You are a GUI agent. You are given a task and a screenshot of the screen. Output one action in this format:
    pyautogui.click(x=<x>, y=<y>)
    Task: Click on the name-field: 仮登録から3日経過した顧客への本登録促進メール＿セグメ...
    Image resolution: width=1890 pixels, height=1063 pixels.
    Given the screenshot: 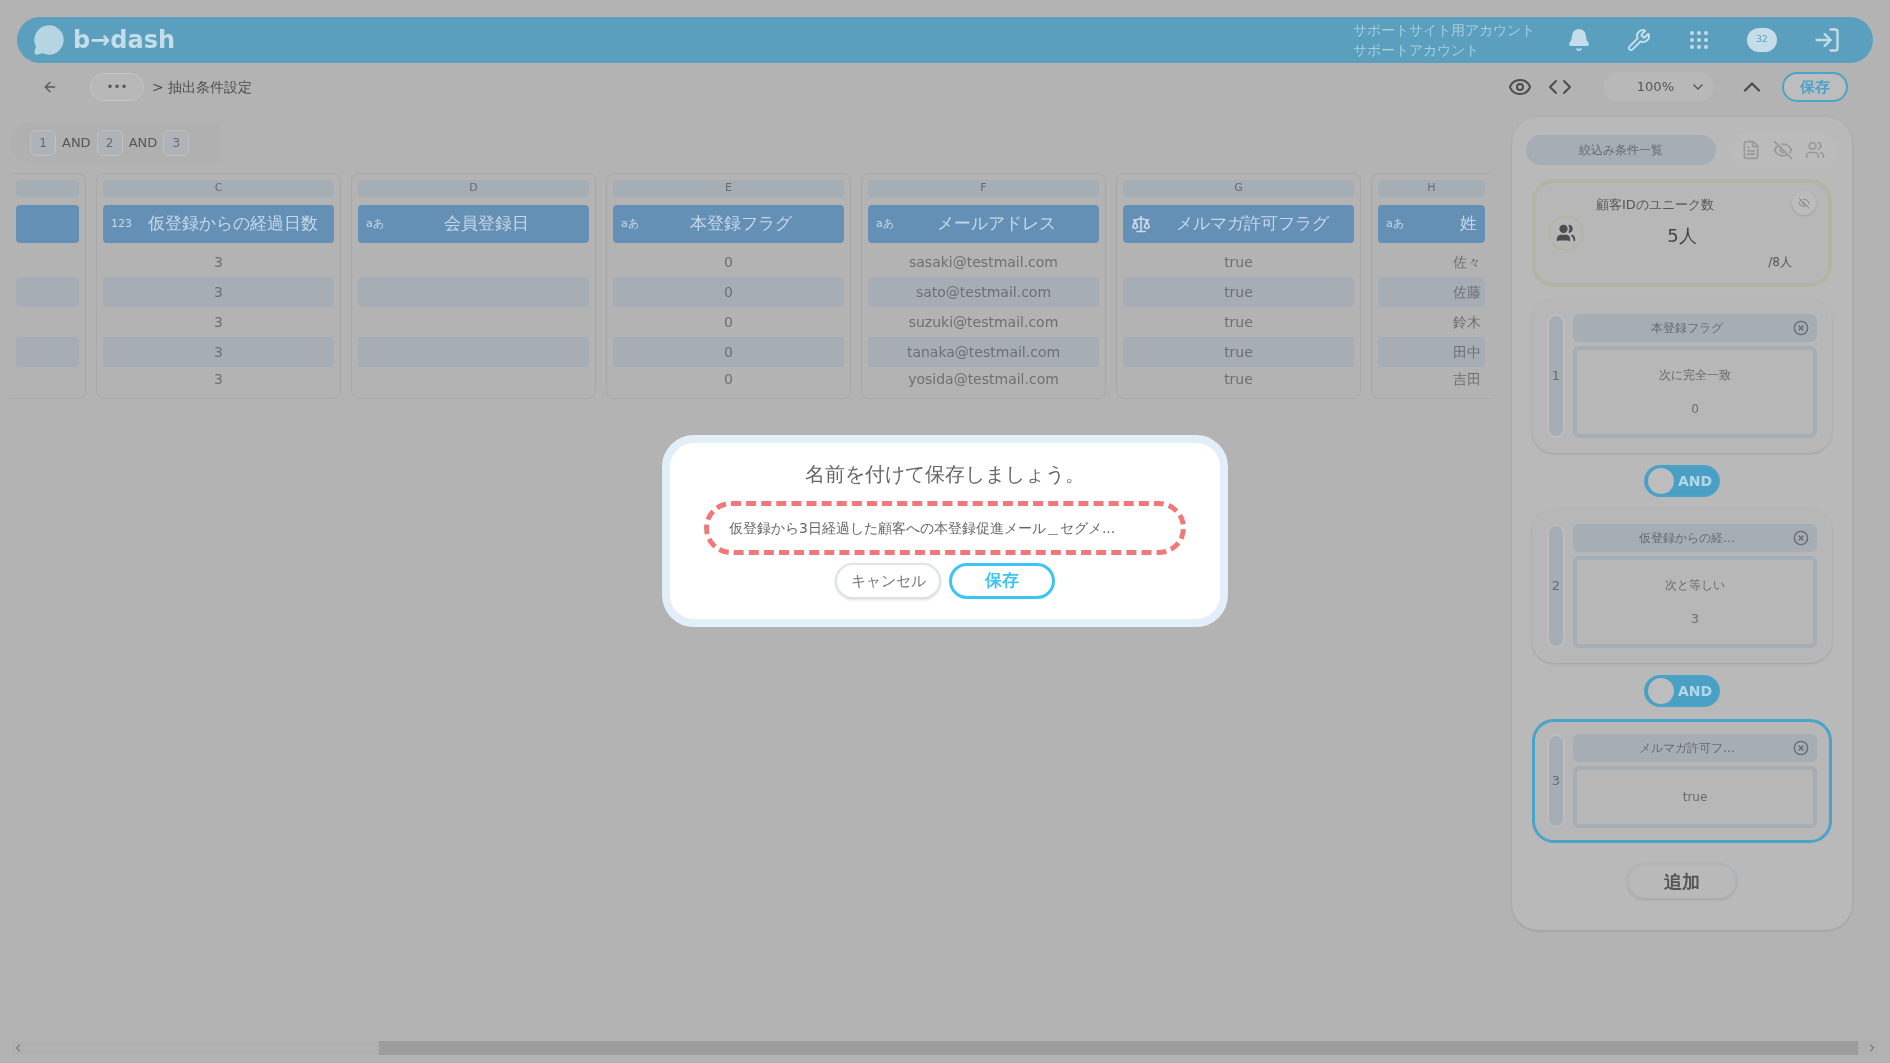 What is the action you would take?
    pyautogui.click(x=945, y=528)
    